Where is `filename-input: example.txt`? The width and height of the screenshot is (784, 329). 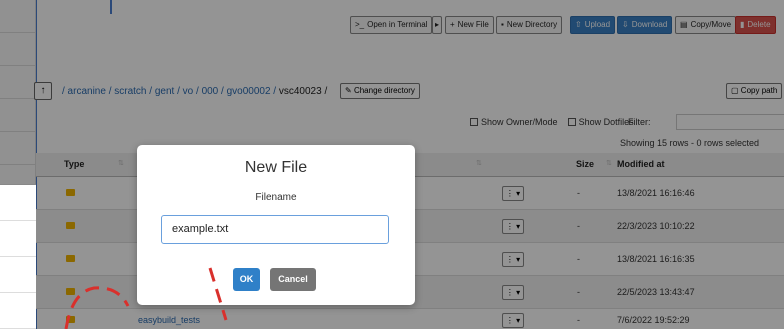
filename-input: example.txt is located at coordinates (275, 229).